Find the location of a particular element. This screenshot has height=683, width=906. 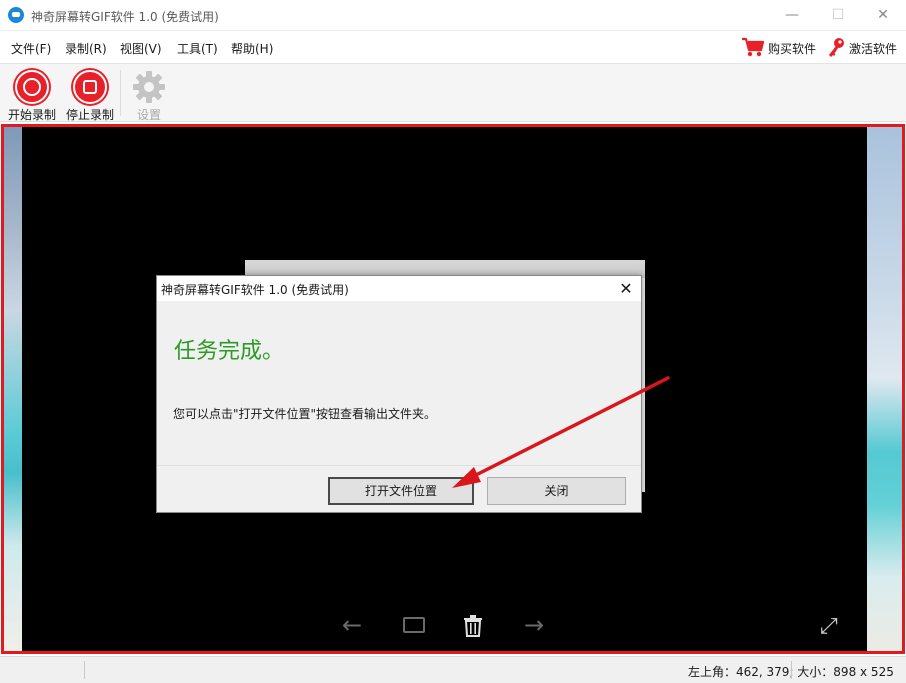

window-title: 神奇屏幕转GIF软件 1.0 (免费试用) is located at coordinates (125, 17).